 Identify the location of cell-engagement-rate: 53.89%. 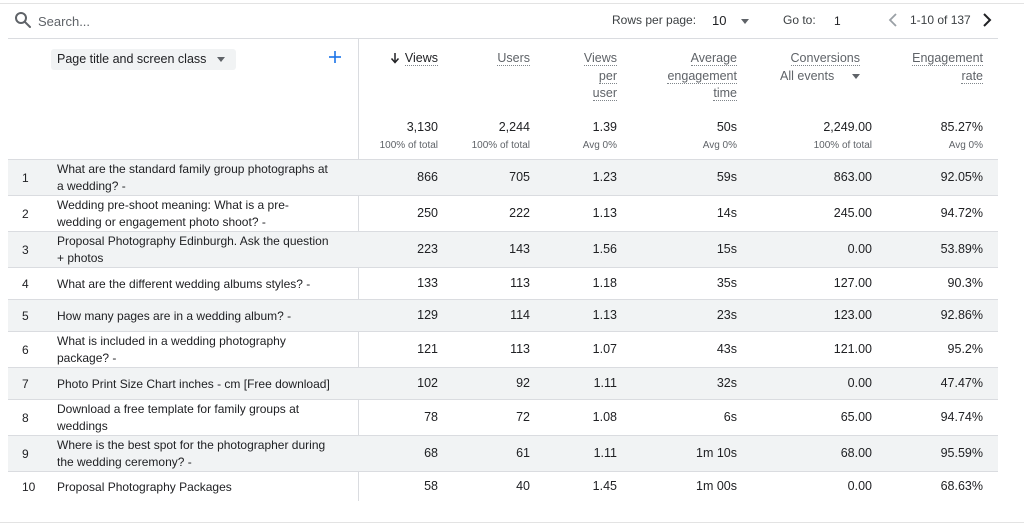
(961, 249).